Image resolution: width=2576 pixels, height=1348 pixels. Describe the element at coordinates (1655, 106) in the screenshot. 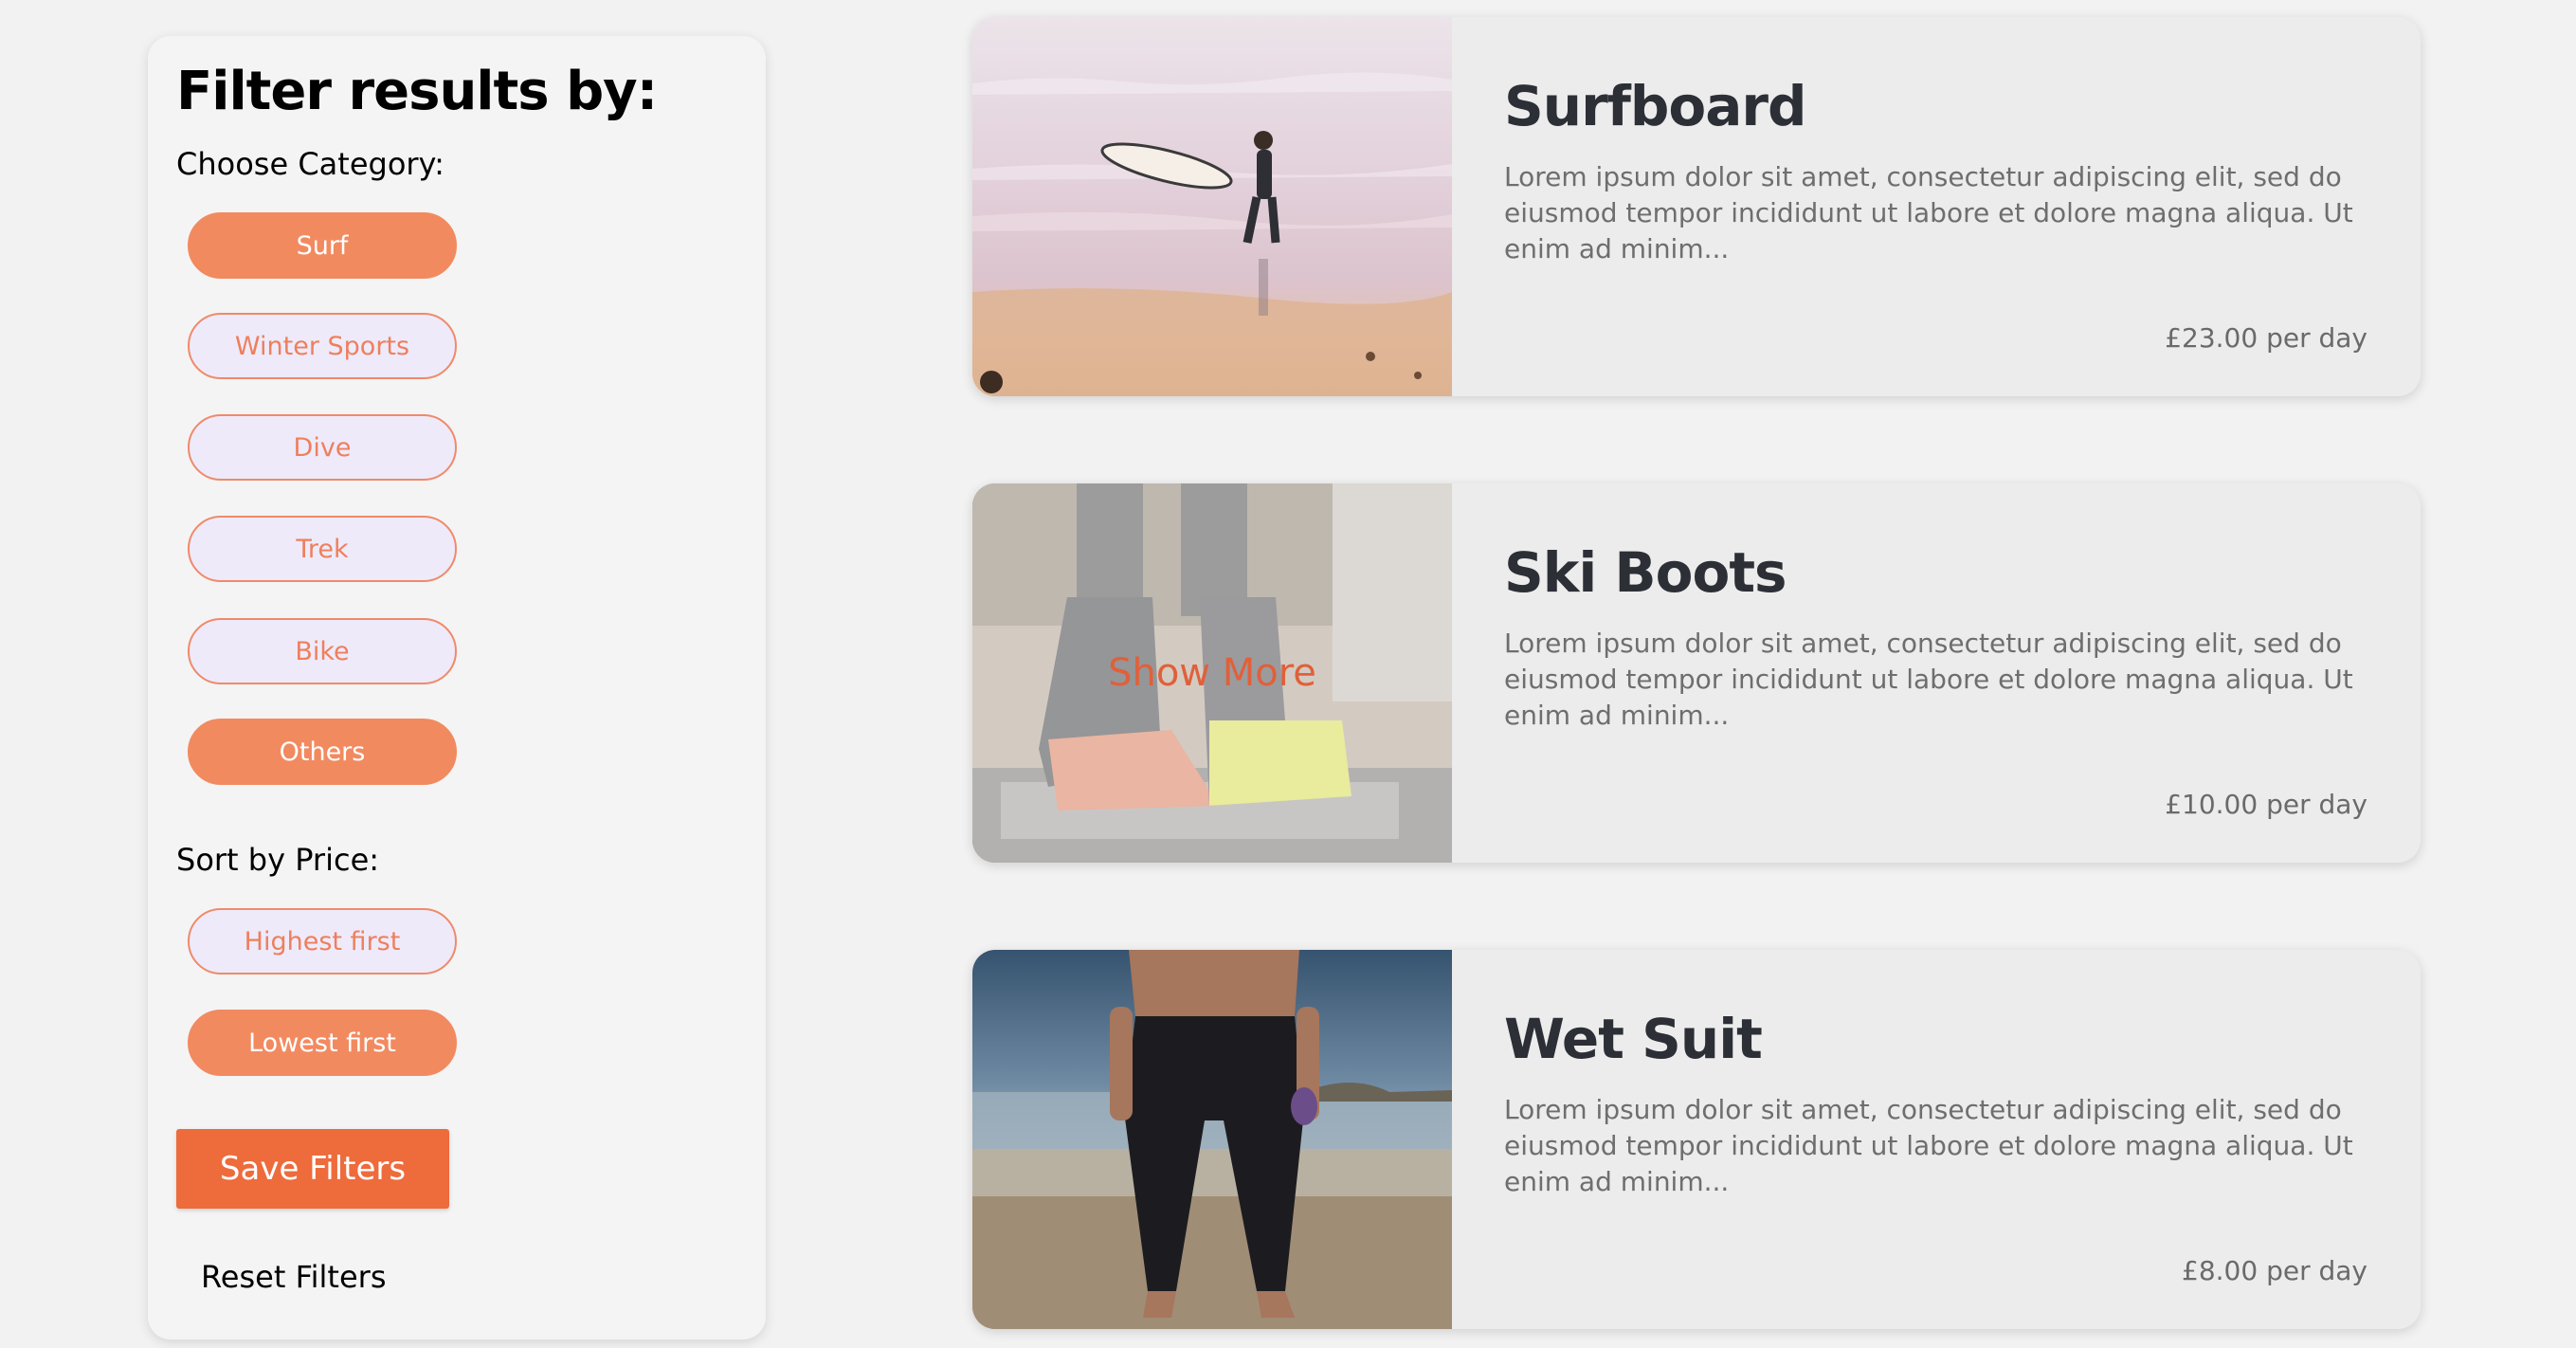

I see `product-title: Surfboard` at that location.